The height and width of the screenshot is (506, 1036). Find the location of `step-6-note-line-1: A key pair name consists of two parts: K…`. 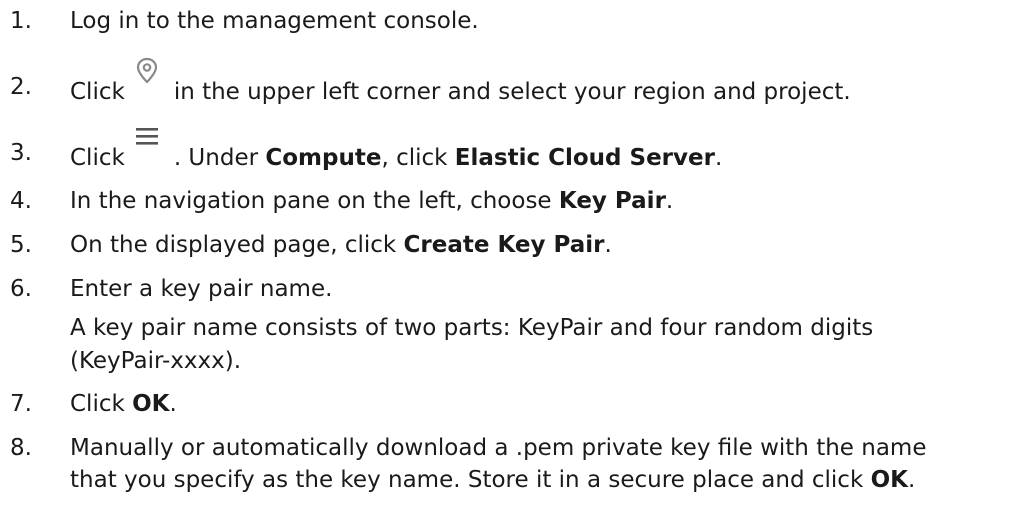

step-6-note-line-1: A key pair name consists of two parts: K… is located at coordinates (472, 328).